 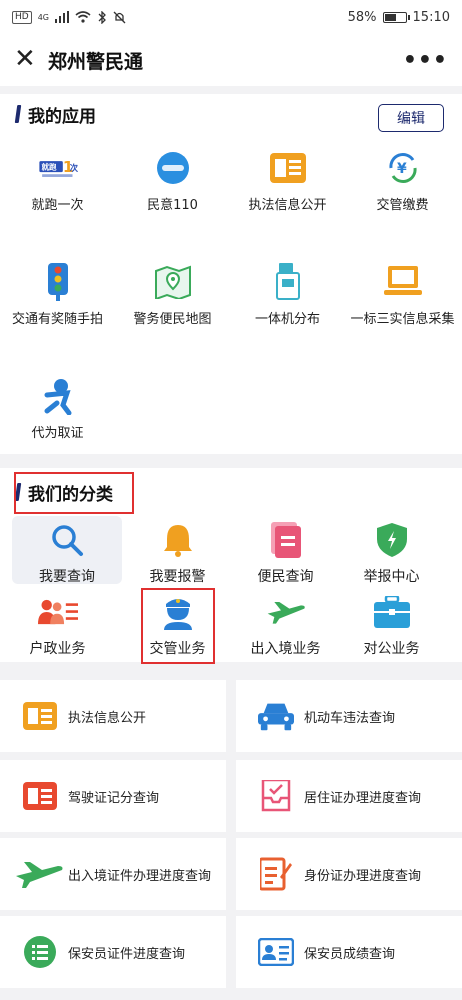 I want to click on service-residence-permit: 居住证办理进度查询, so click(x=349, y=796).